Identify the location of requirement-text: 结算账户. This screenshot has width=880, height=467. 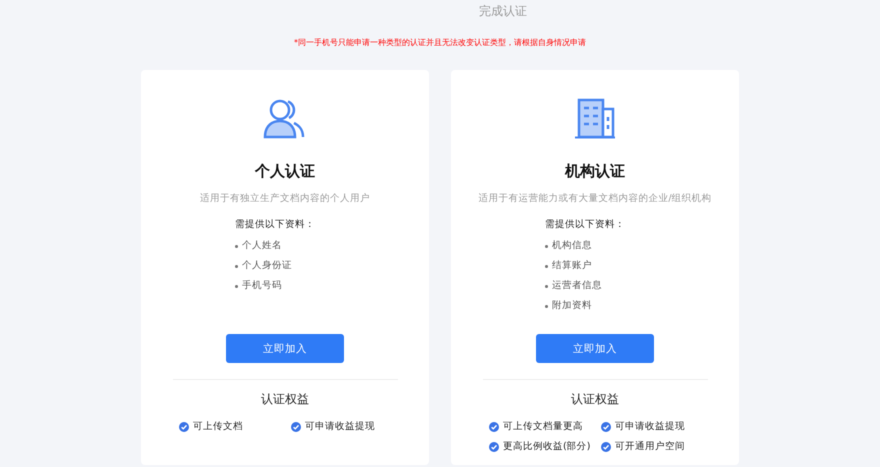
(572, 266).